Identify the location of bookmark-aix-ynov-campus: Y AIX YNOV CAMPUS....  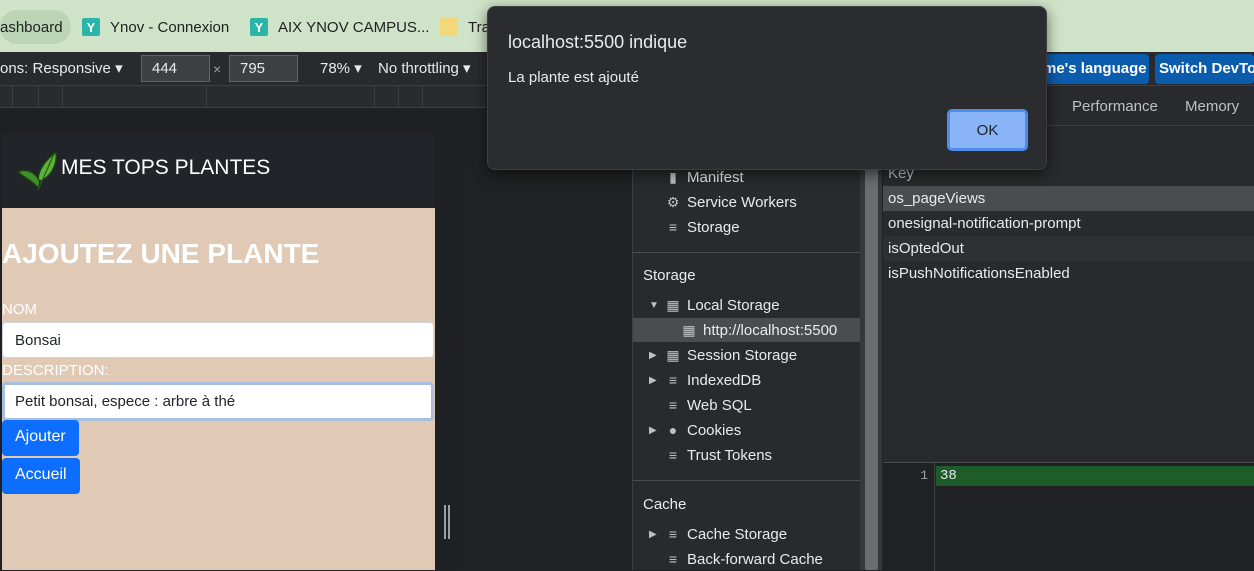
(339, 27).